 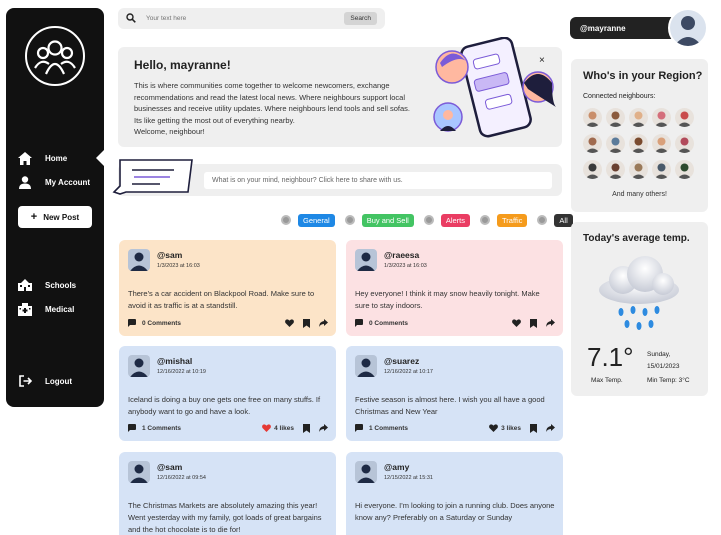 What do you see at coordinates (563, 220) in the screenshot?
I see `filter-all-label: All` at bounding box center [563, 220].